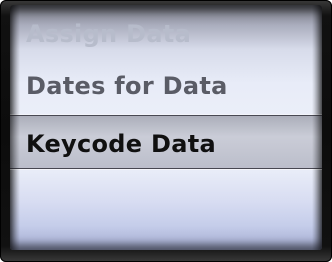 This screenshot has width=332, height=262. I want to click on picker-option-label: Assign Data, so click(109, 34).